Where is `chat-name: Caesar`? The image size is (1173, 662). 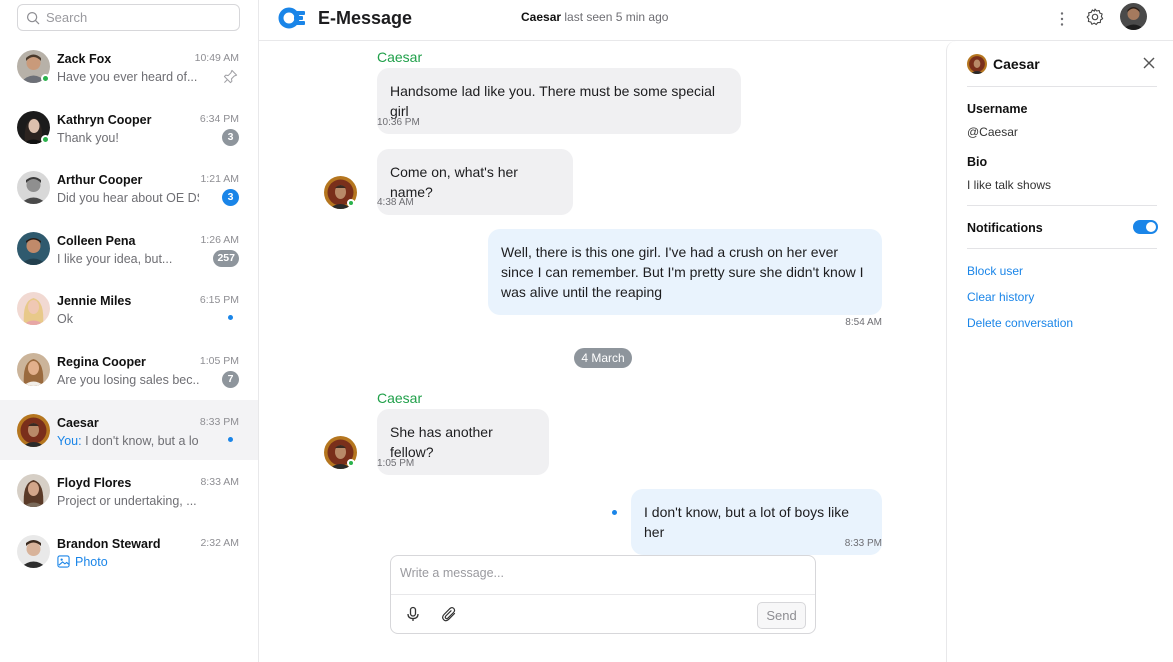 chat-name: Caesar is located at coordinates (78, 422).